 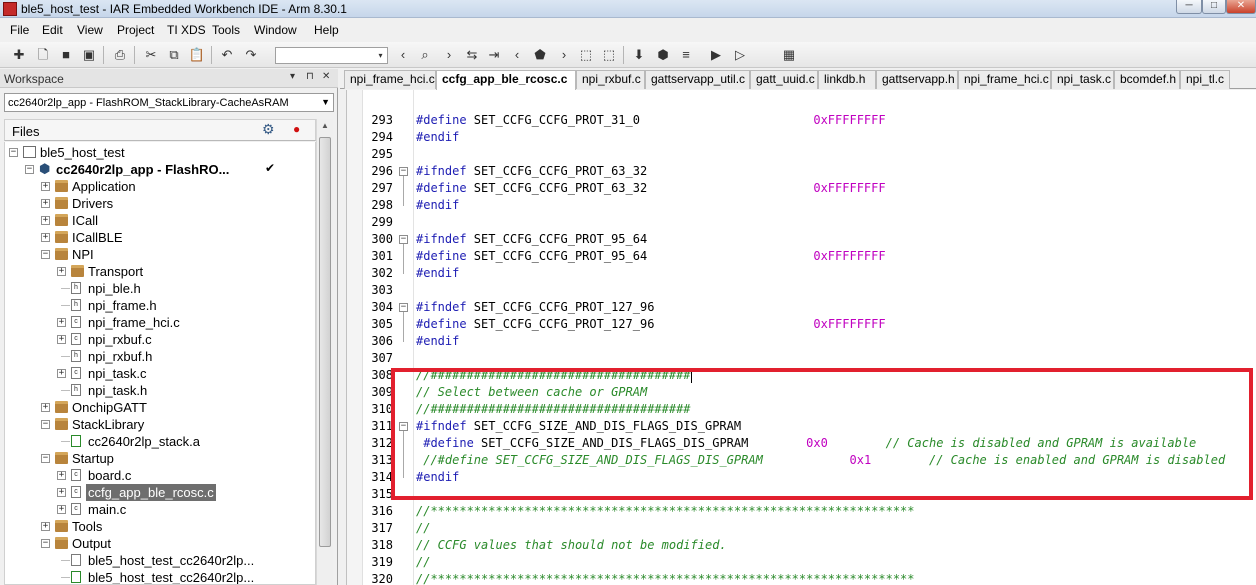 I want to click on find-next-icon: ›, so click(x=449, y=55).